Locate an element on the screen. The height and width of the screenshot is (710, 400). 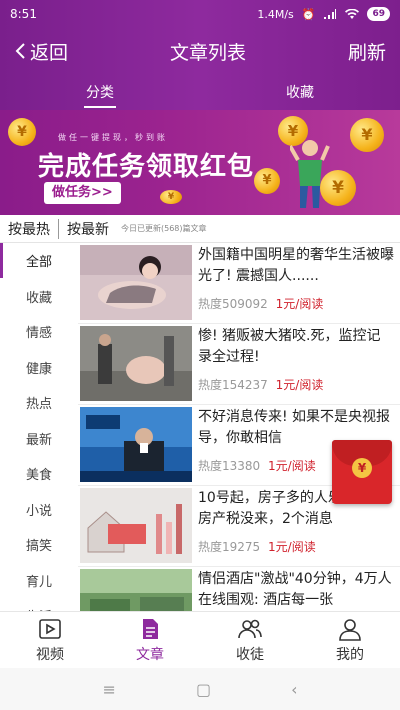
banner-title: 完成任务领取红包 is located at coordinates (146, 167).